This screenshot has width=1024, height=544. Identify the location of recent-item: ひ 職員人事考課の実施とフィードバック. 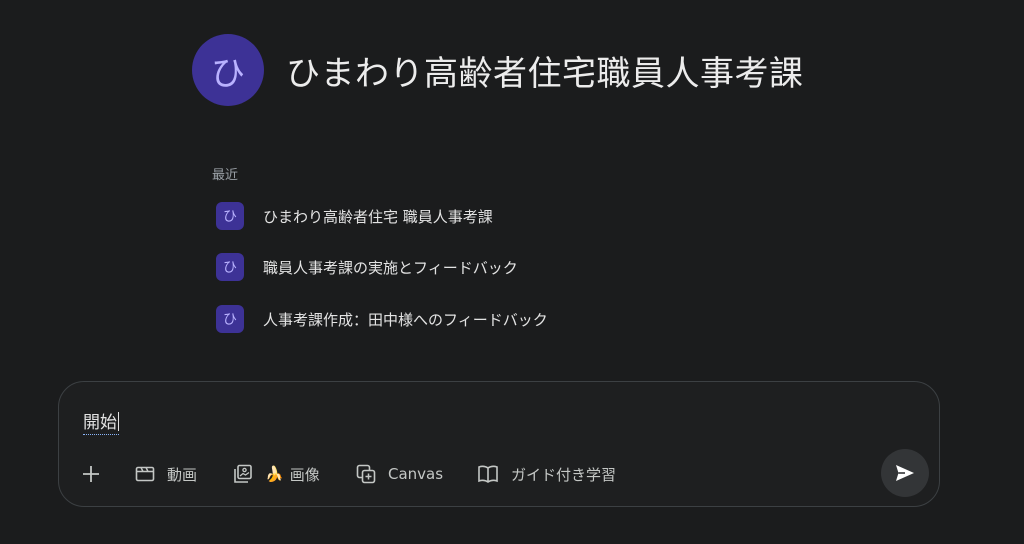
(367, 267).